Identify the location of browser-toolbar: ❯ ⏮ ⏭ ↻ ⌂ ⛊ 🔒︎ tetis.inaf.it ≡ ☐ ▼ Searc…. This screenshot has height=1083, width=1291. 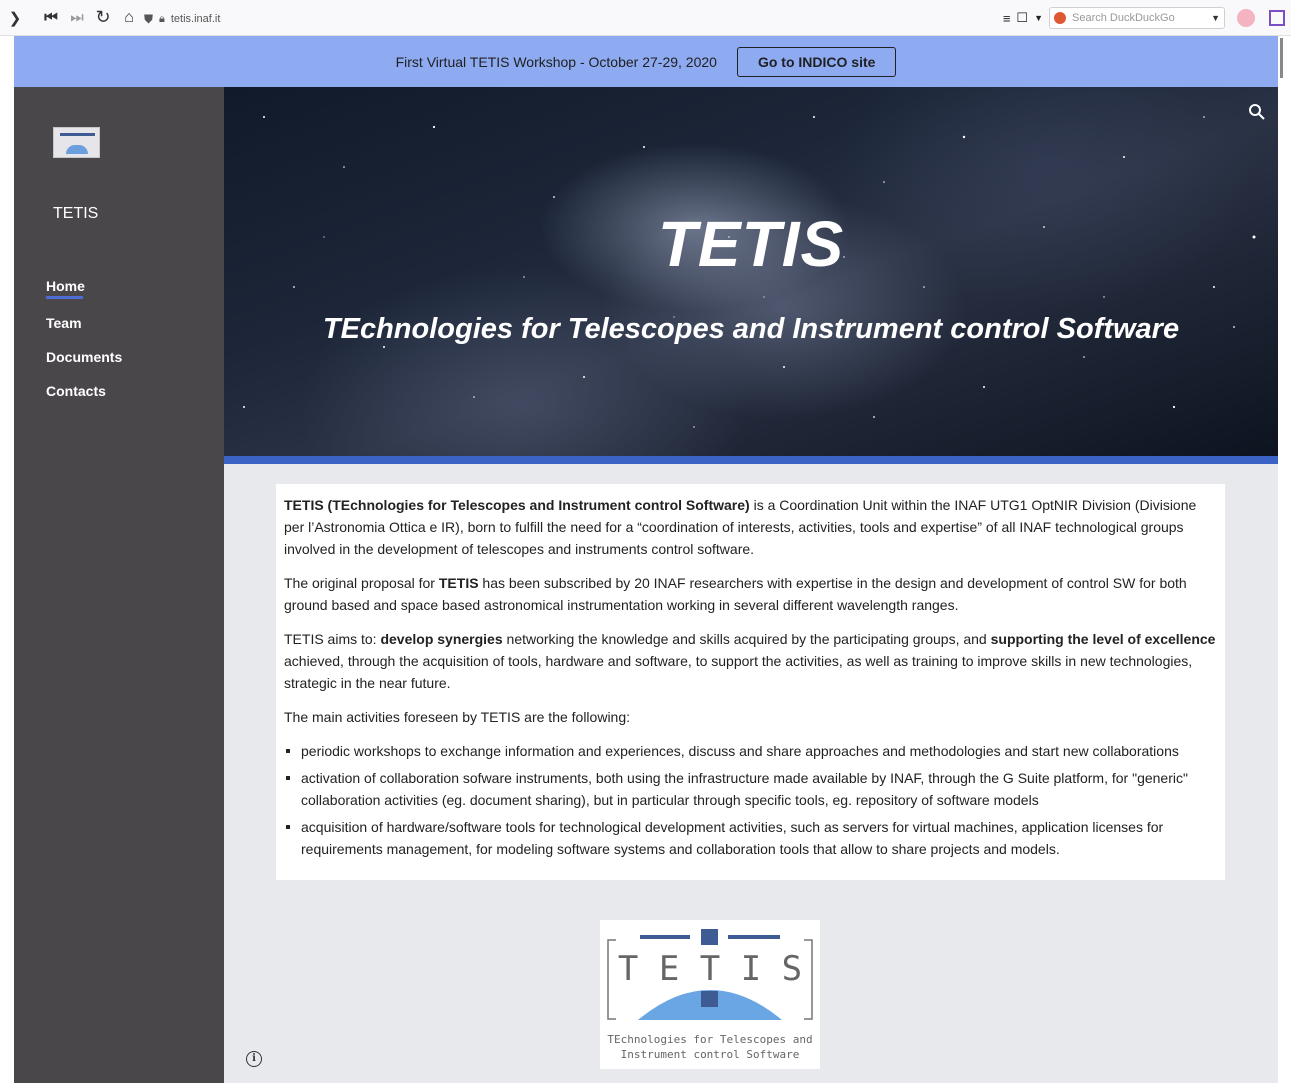
(645, 18).